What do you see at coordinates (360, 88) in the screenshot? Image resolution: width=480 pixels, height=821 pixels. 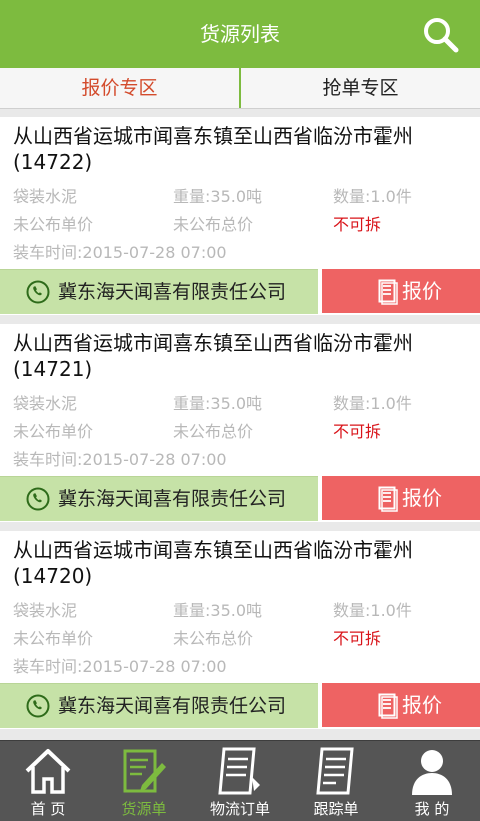 I see `tab-grab-order-zone: 抢单专区` at bounding box center [360, 88].